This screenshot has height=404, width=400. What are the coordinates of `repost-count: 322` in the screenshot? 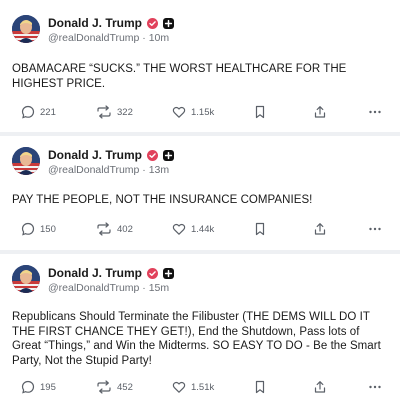 It's located at (125, 112).